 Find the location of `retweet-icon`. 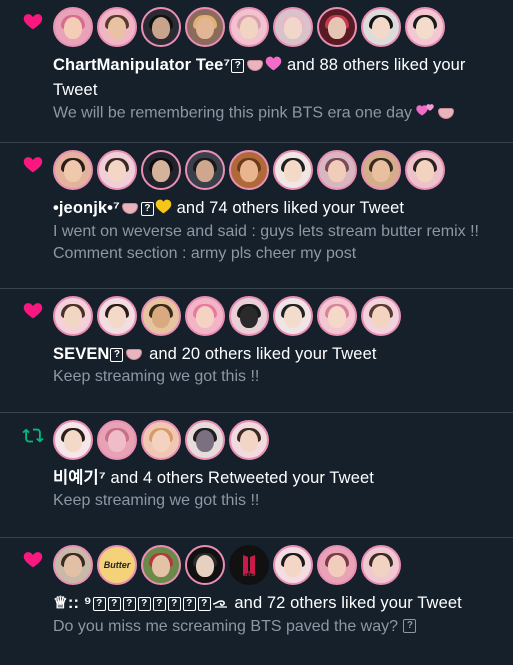

retweet-icon is located at coordinates (33, 435).